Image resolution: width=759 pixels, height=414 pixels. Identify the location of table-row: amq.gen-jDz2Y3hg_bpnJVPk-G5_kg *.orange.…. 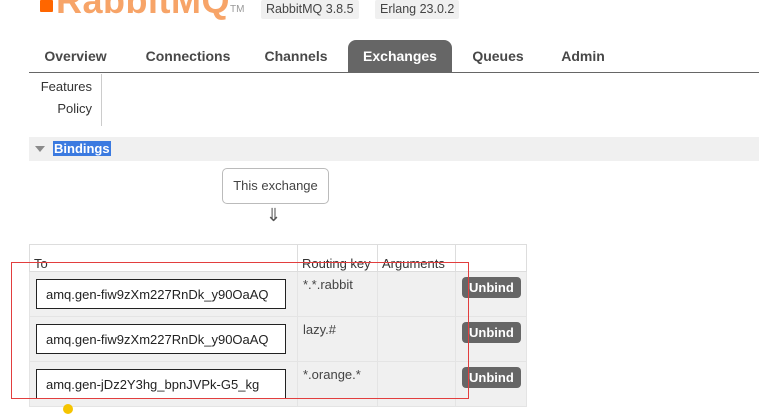
(278, 384).